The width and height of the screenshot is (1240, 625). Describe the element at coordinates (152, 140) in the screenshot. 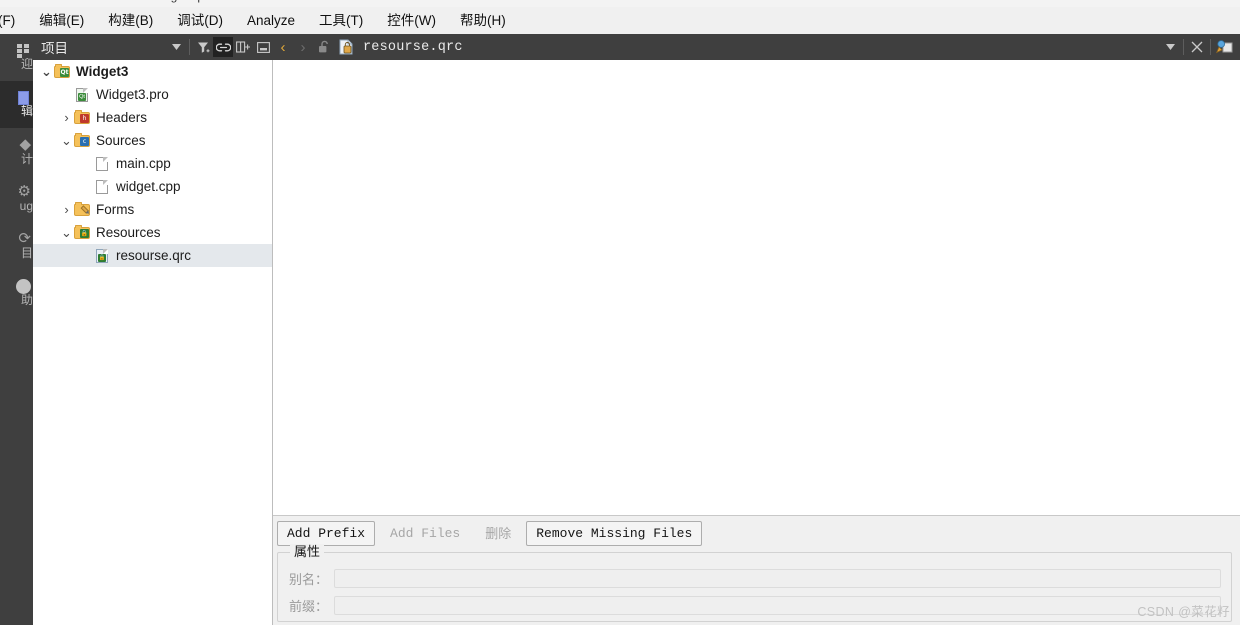

I see `tree-item-sources: ⌄ c Sources` at that location.